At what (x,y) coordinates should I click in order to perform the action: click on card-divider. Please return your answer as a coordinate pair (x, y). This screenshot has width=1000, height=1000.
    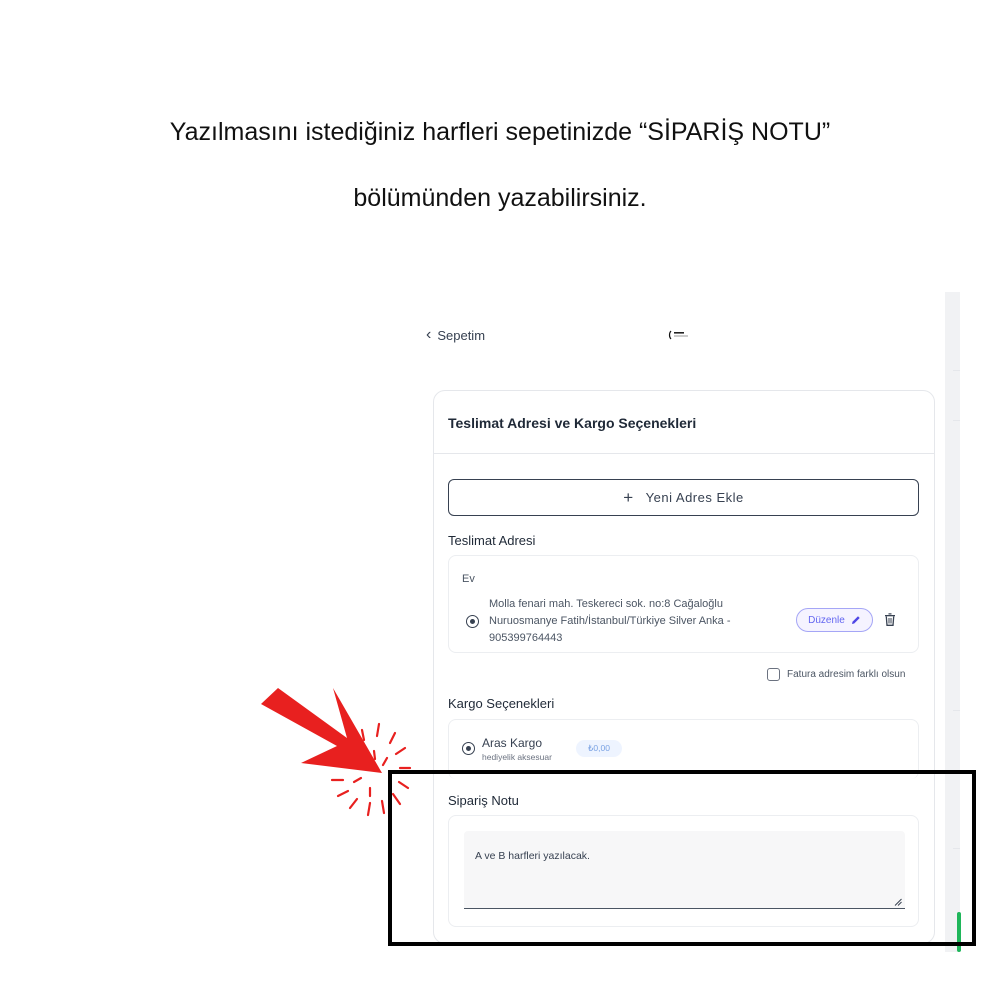
    Looking at the image, I should click on (684, 453).